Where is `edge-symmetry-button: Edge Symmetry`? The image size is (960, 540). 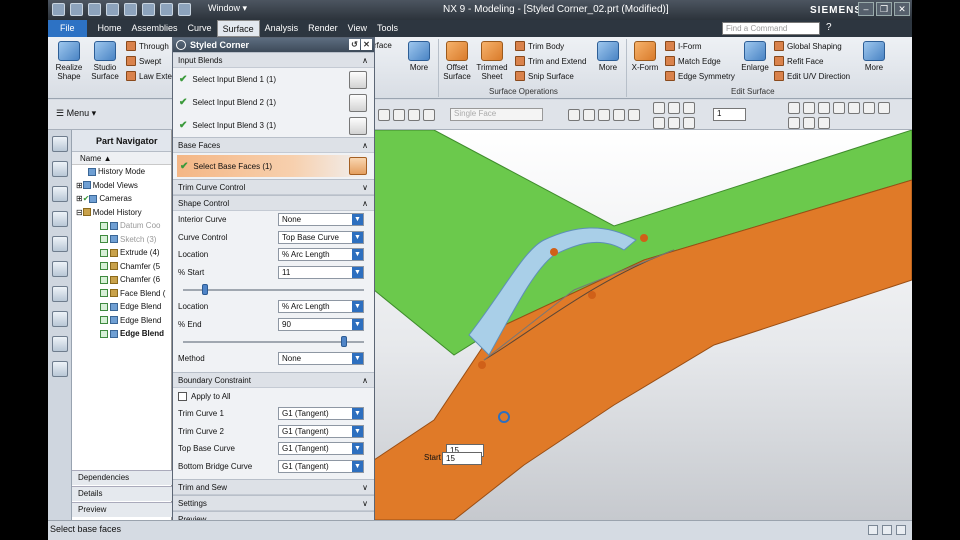 edge-symmetry-button: Edge Symmetry is located at coordinates (700, 76).